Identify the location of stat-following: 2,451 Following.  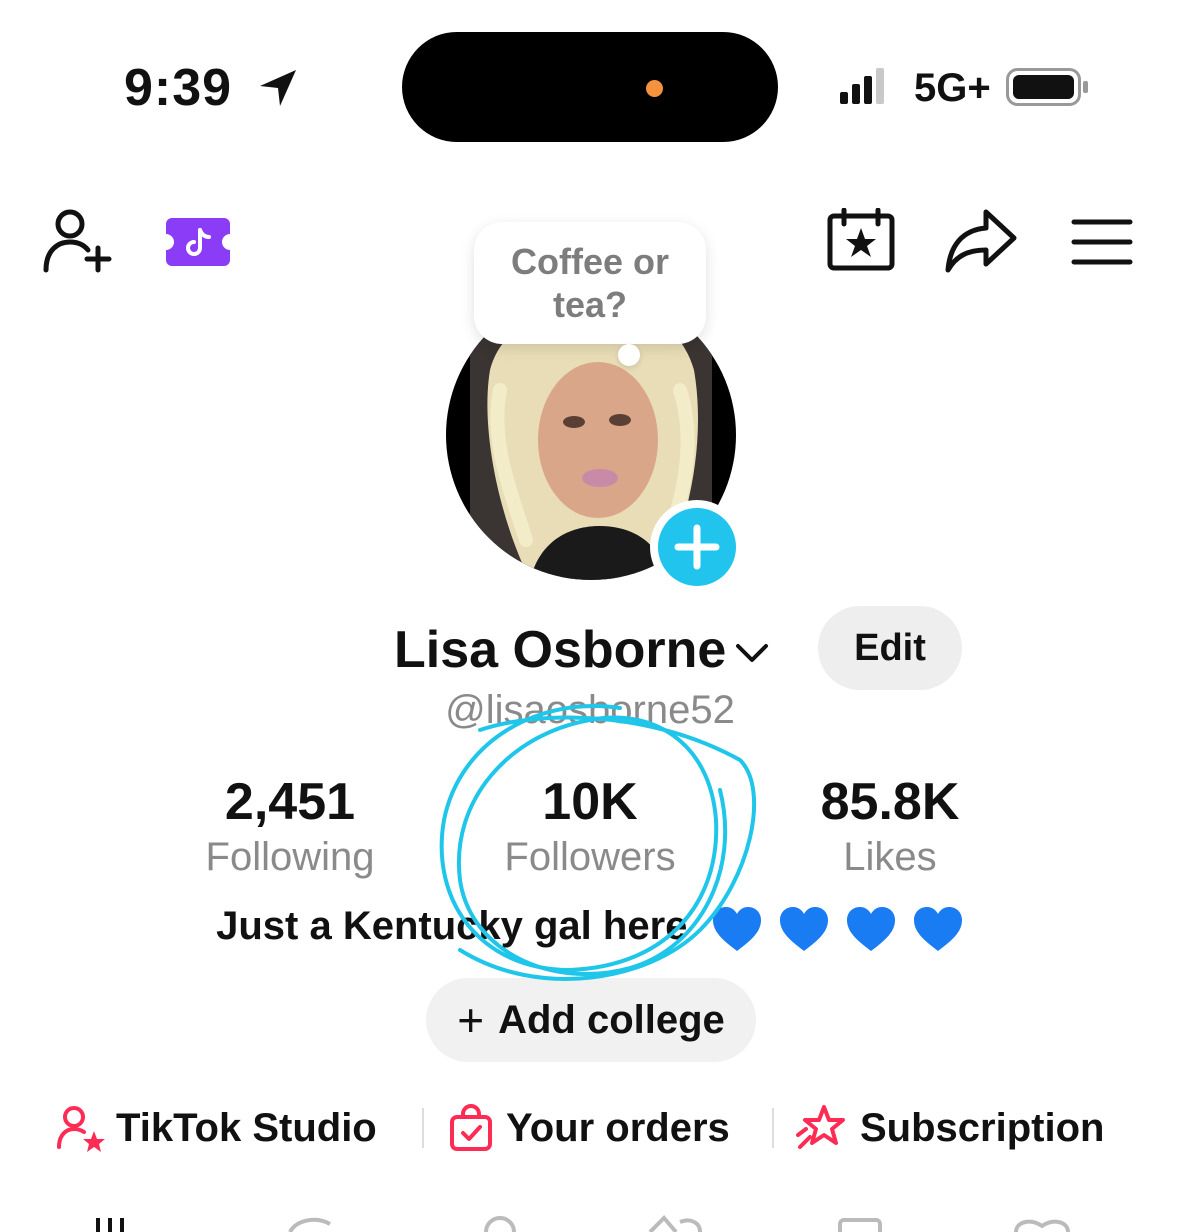
(290, 827).